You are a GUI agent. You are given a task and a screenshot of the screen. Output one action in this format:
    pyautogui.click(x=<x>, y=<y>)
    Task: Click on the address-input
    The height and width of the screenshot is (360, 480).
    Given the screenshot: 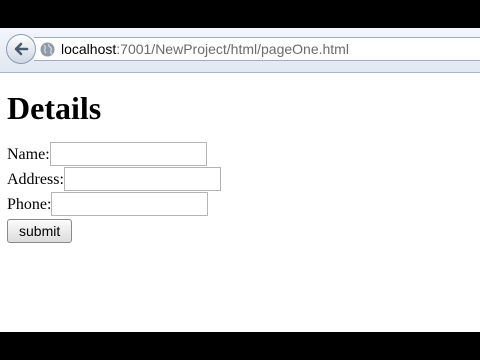 What is the action you would take?
    pyautogui.click(x=142, y=179)
    